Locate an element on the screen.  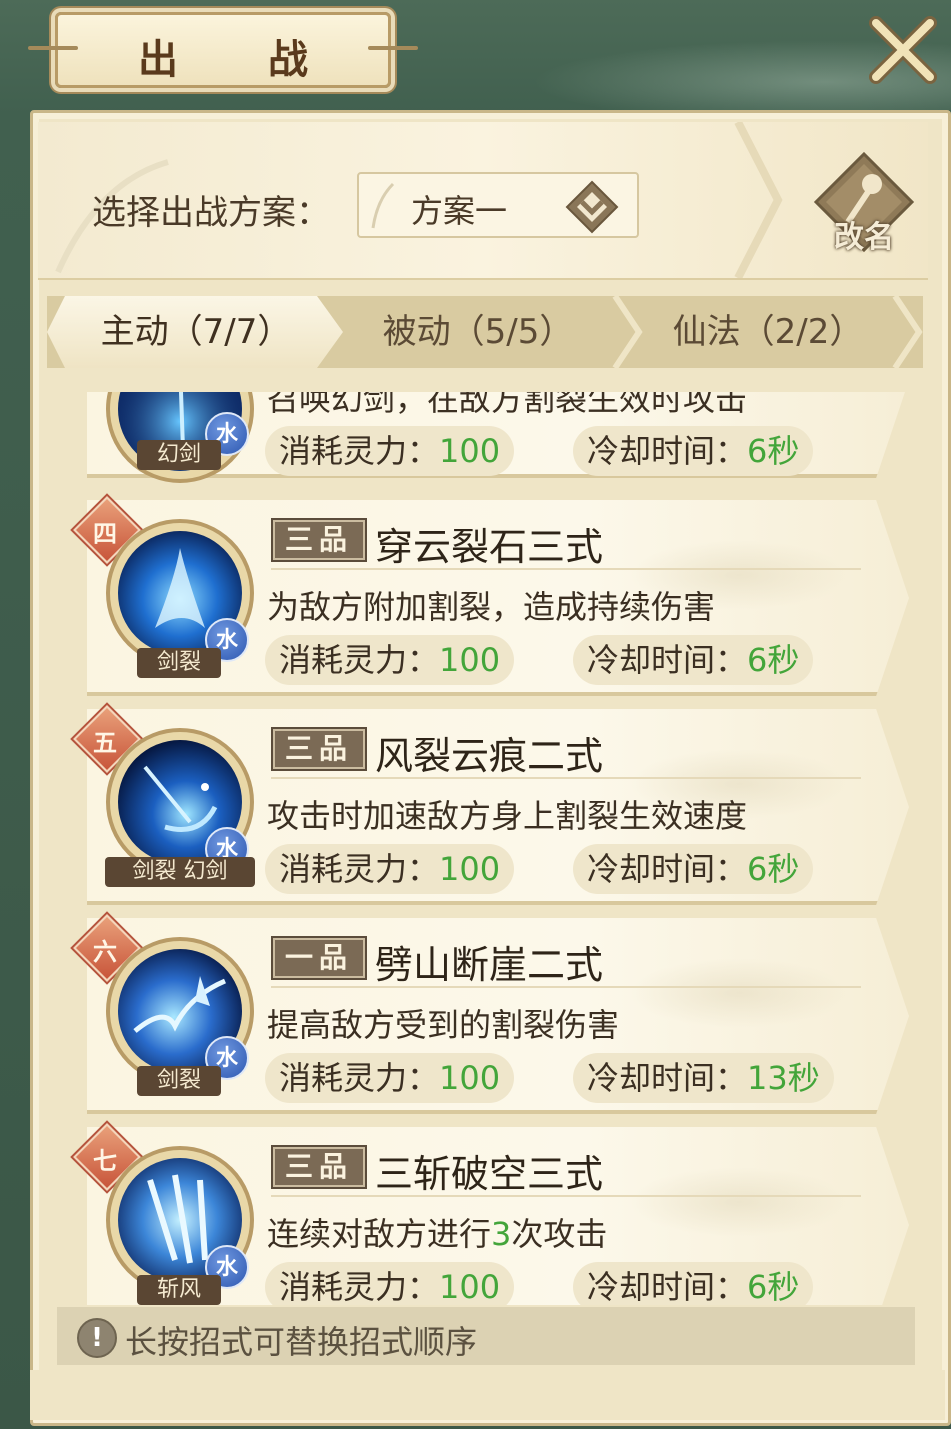
skill-description: 攻击时加速敌方身上割裂生效速度 is located at coordinates (507, 816).